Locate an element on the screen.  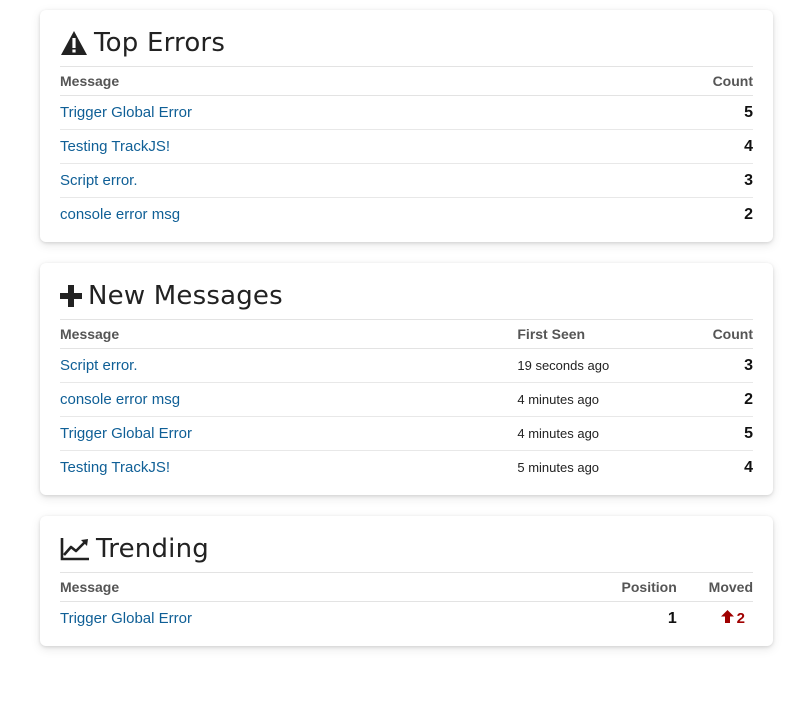
plus-icon is located at coordinates (71, 296).